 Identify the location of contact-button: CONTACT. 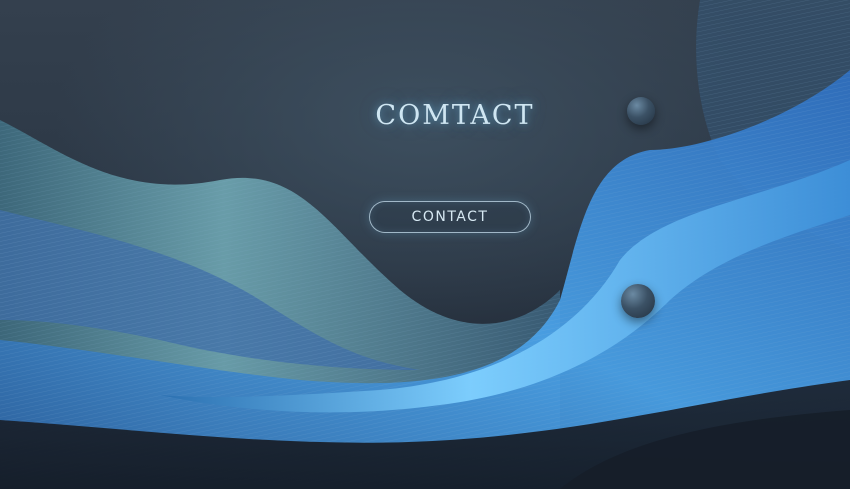
(450, 217).